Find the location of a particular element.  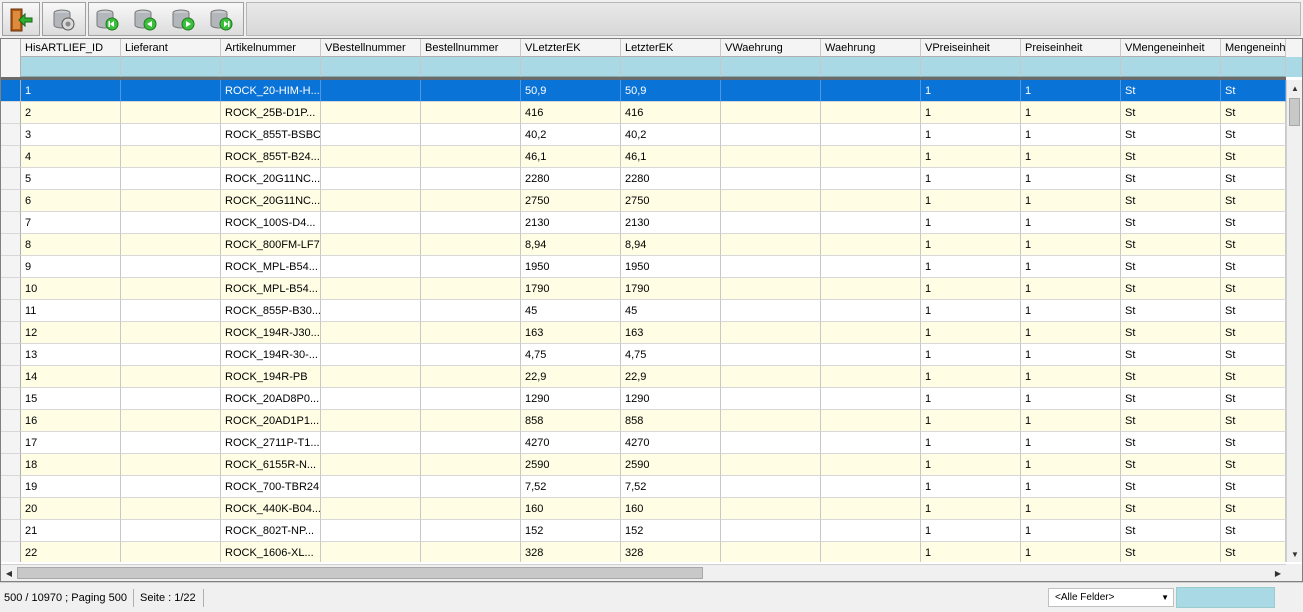

table-row: 15 ROCK_20AD8P0... 1290 1290 1 1 St St is located at coordinates (643, 399).